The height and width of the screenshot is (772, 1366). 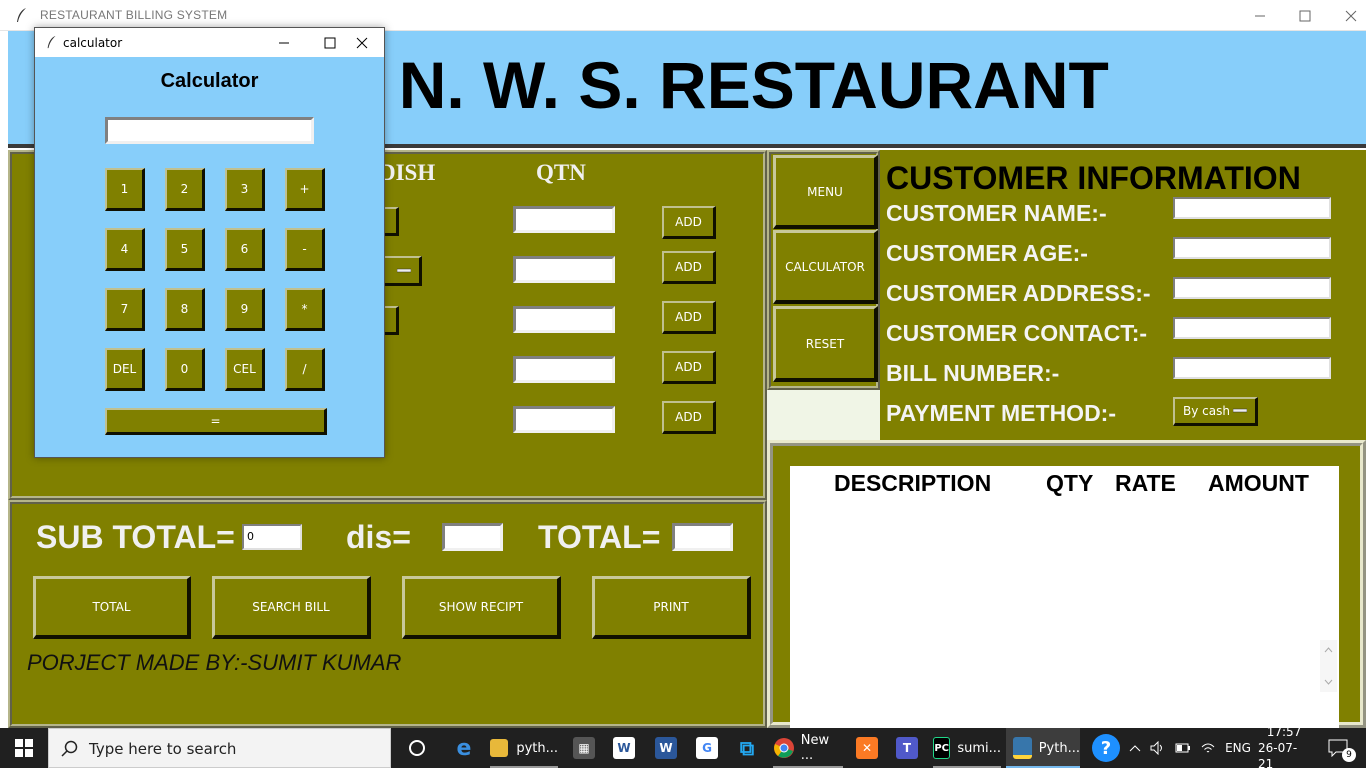 I want to click on calc-key-2: 2, so click(x=185, y=189).